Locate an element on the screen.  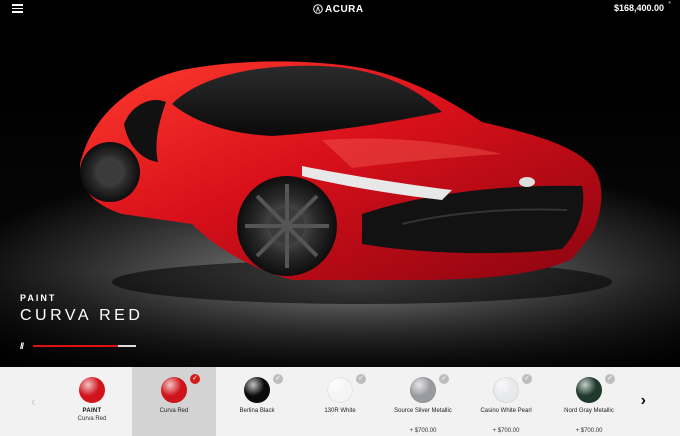
prev-arrow-icon: ‹ is located at coordinates (33, 401).